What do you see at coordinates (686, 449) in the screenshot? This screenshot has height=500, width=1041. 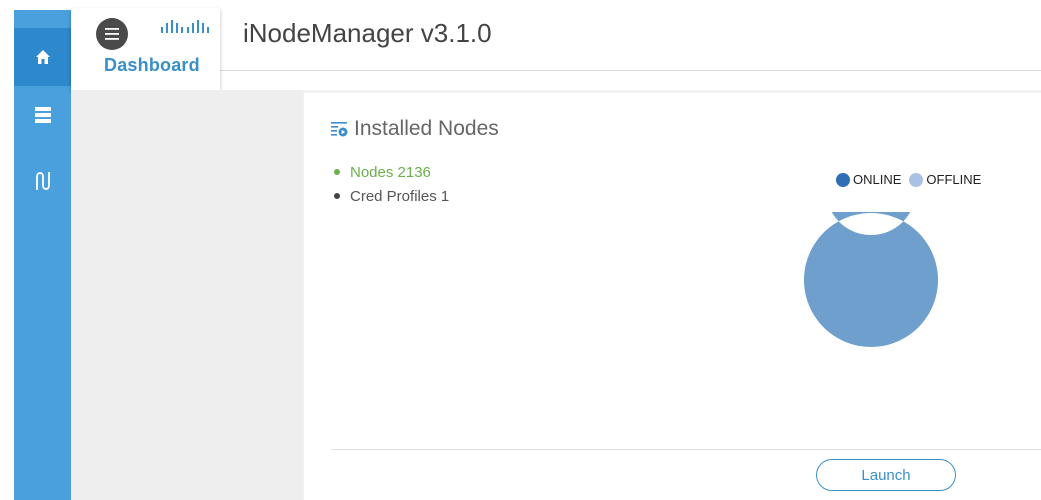 I see `card-footer-divider` at bounding box center [686, 449].